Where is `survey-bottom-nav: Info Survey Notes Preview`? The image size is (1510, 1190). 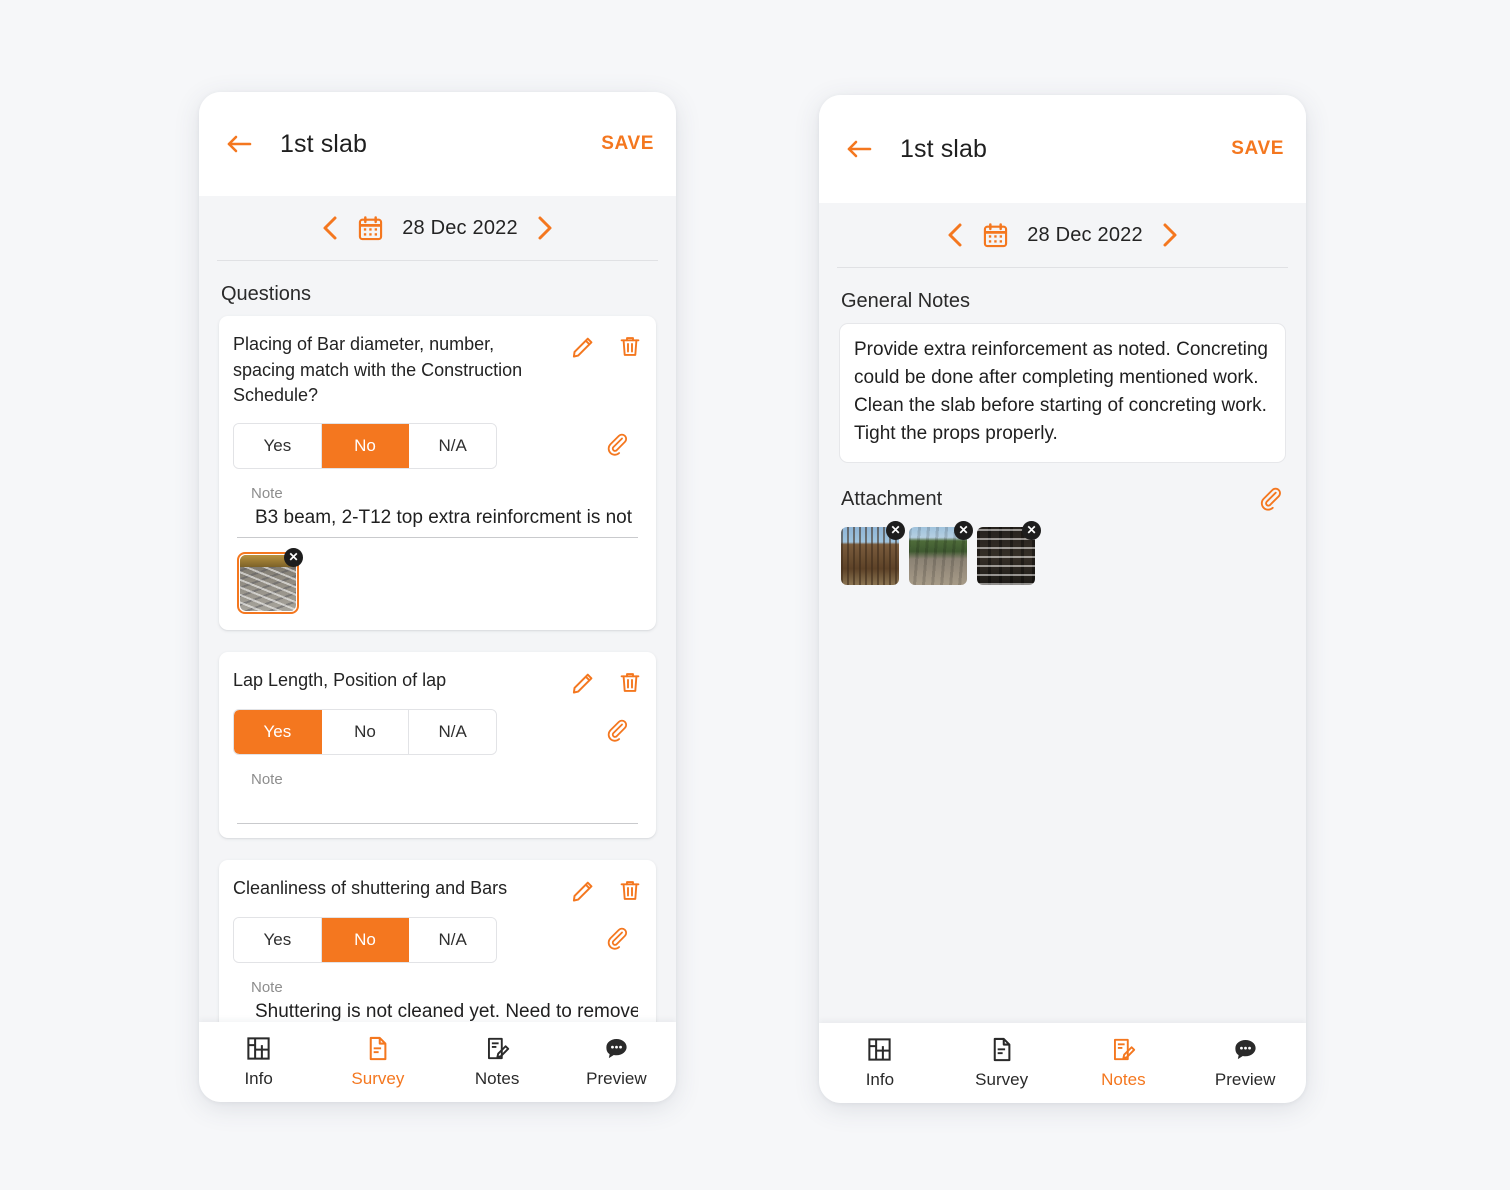
survey-bottom-nav: Info Survey Notes Preview is located at coordinates (437, 1062).